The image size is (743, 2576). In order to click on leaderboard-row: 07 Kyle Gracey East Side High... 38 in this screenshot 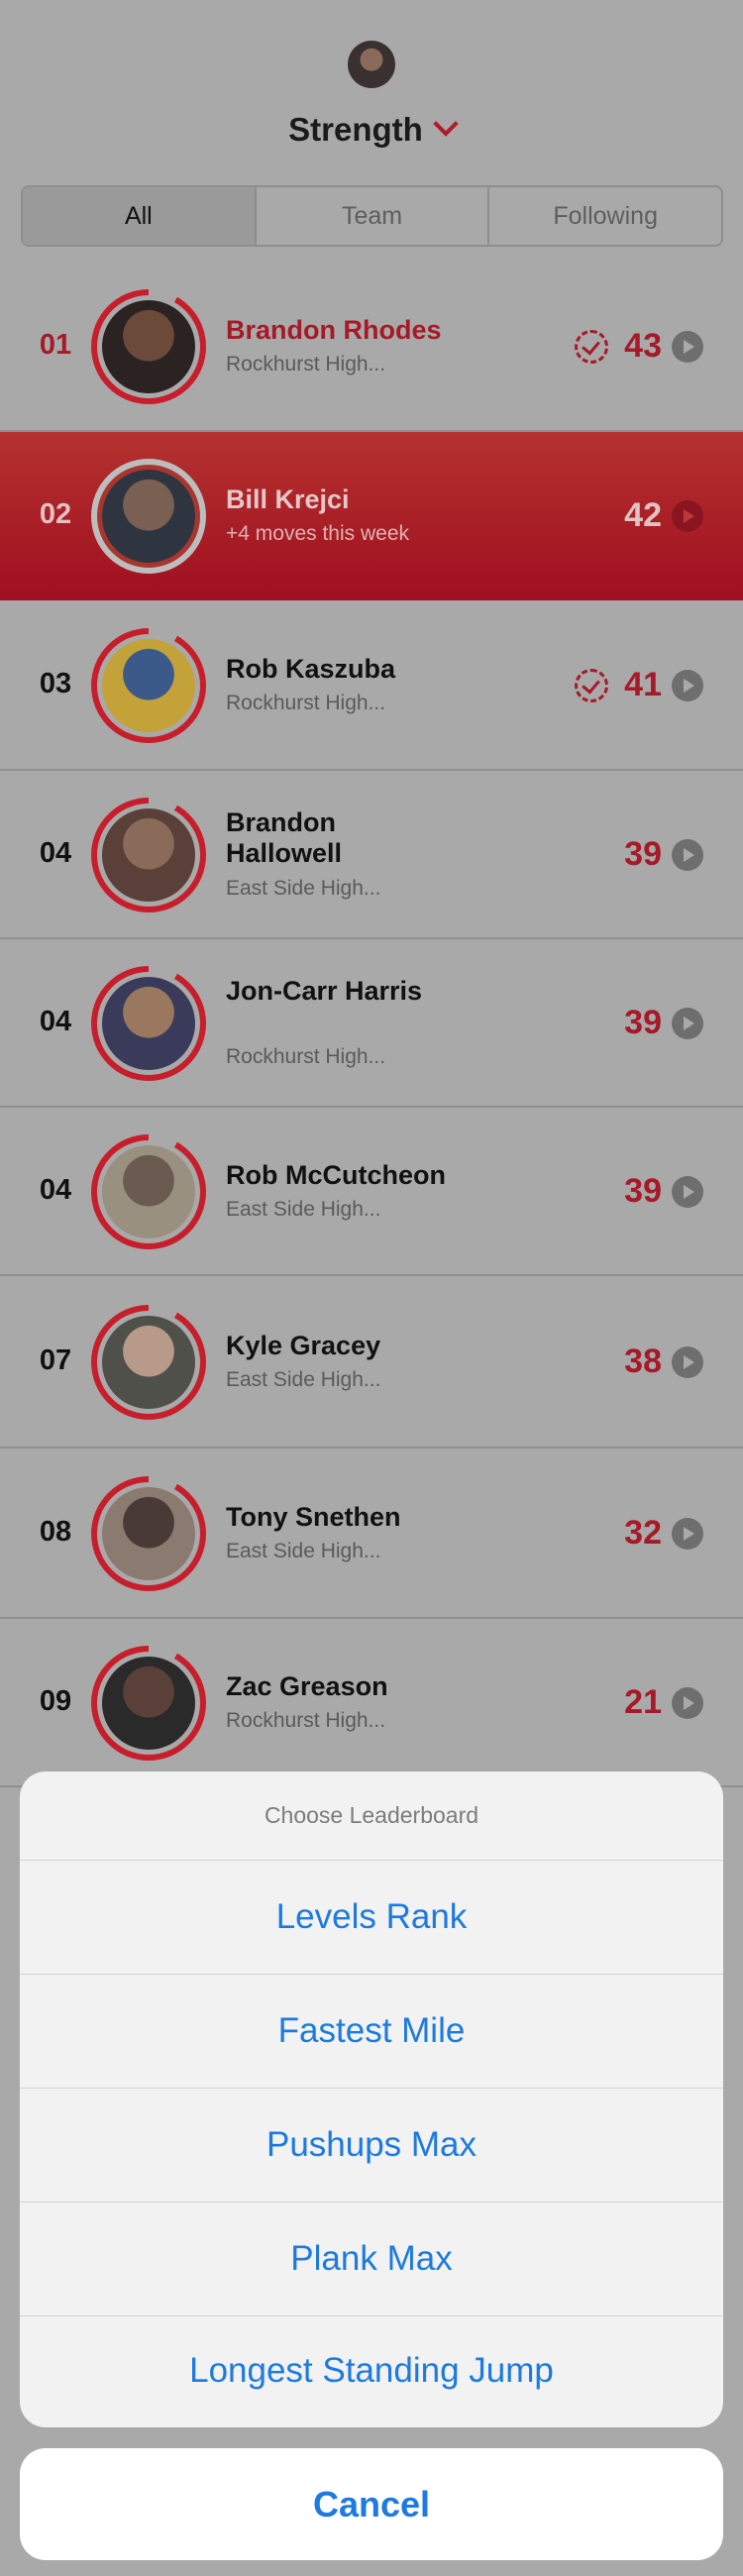, I will do `click(371, 1362)`.